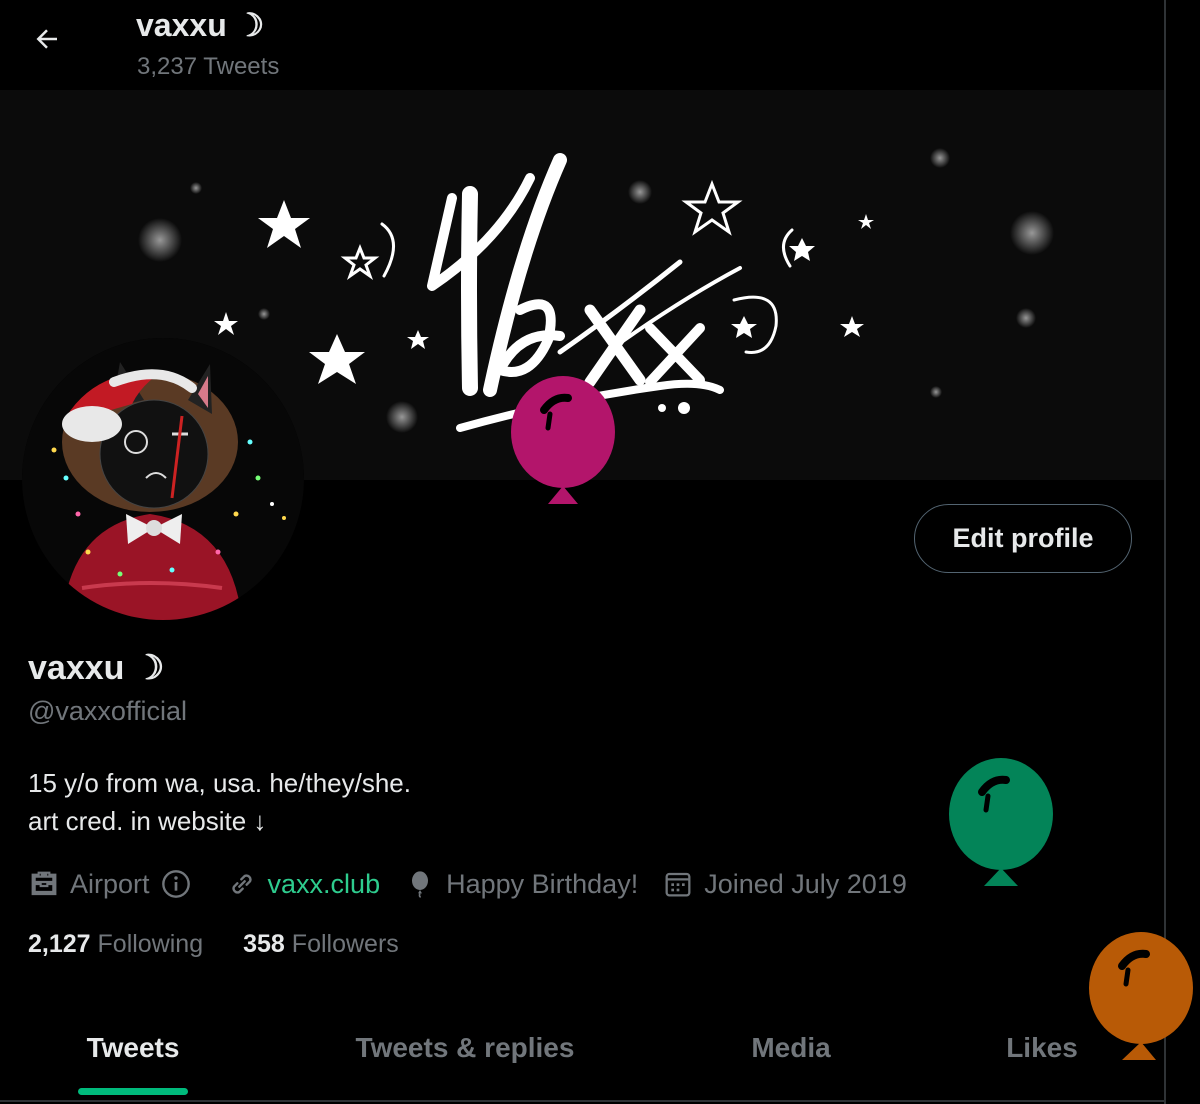  Describe the element at coordinates (1001, 824) in the screenshot. I see `balloon-green` at that location.